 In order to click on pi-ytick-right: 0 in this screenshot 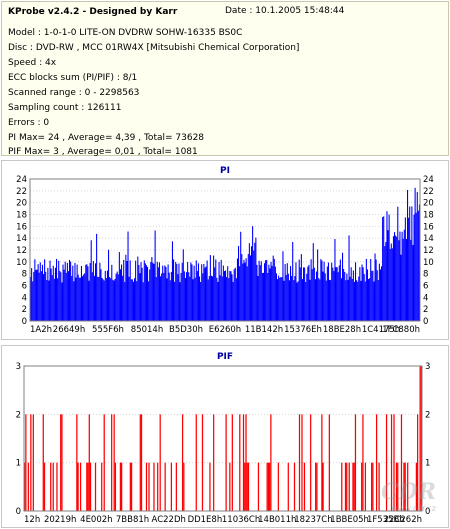, I will do `click(425, 322)`.